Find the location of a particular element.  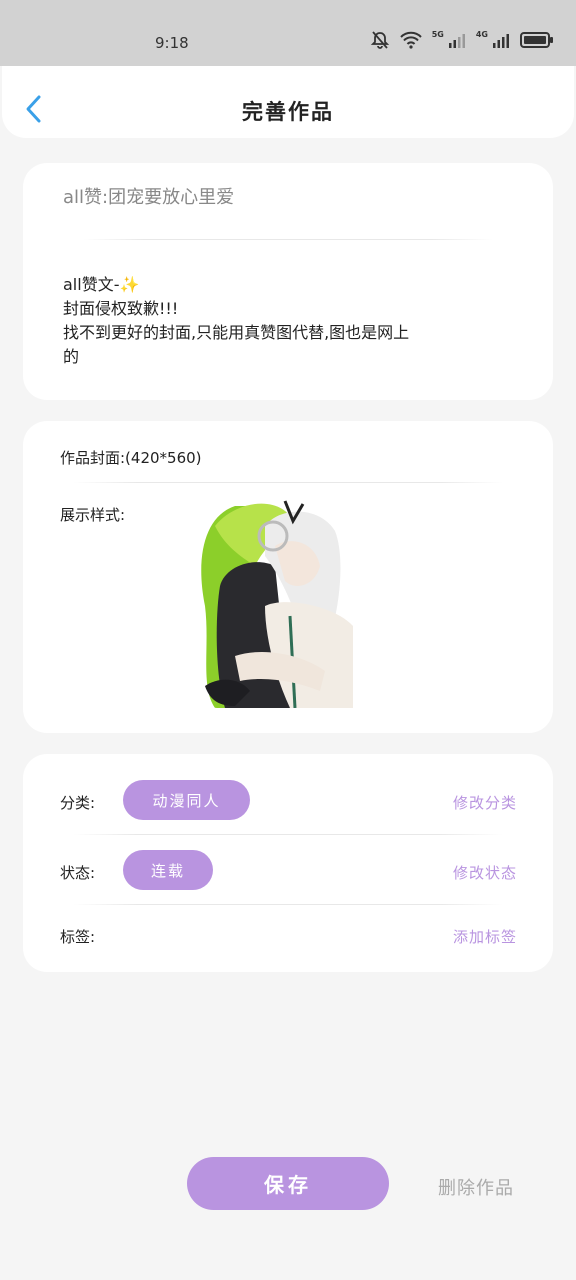

status-icons: 5G 4G is located at coordinates (462, 40).